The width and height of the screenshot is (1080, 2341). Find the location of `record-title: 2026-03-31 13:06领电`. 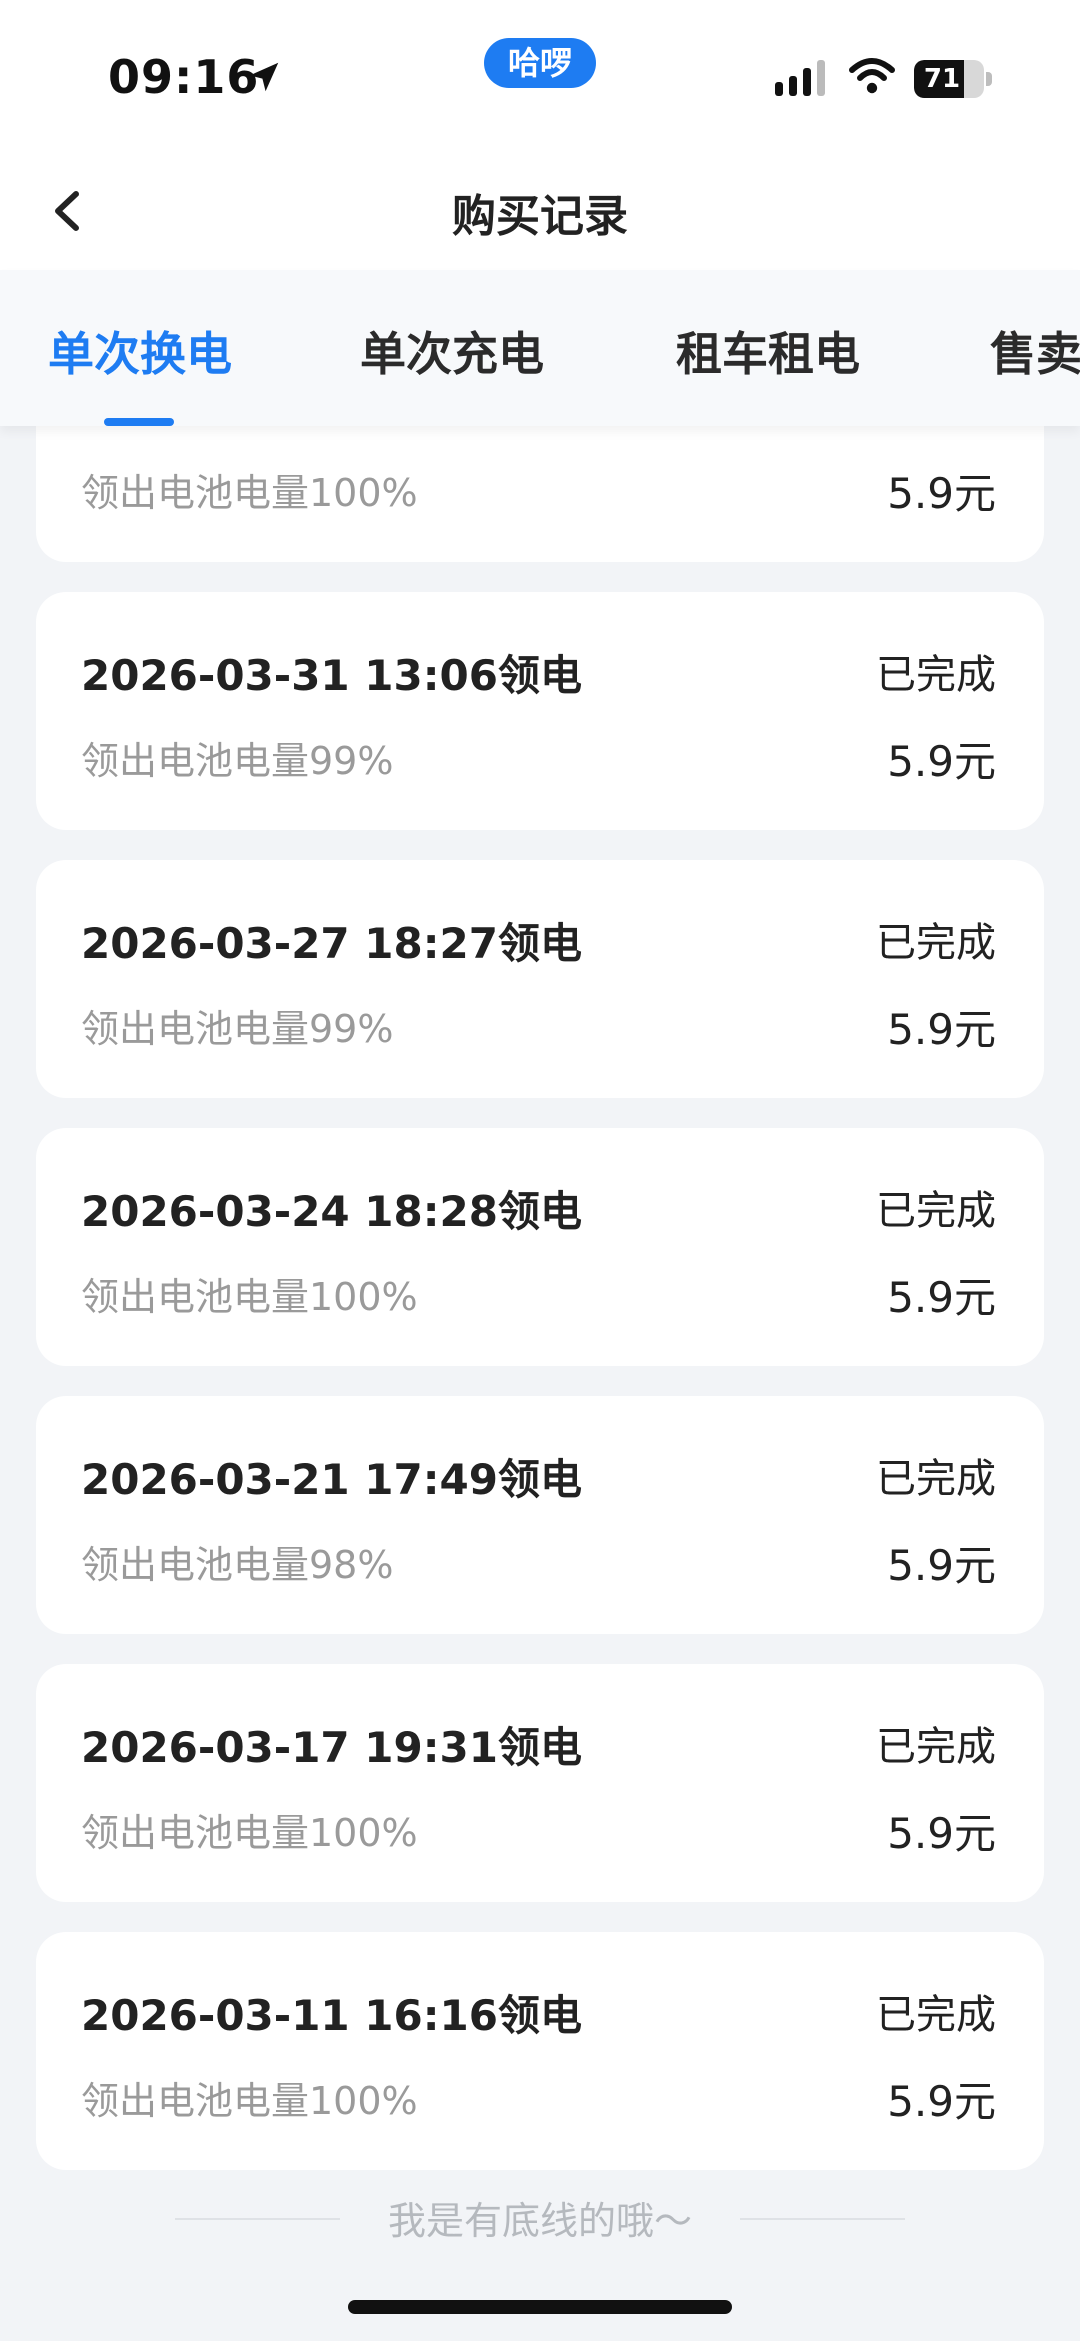

record-title: 2026-03-31 13:06领电 is located at coordinates (331, 675).